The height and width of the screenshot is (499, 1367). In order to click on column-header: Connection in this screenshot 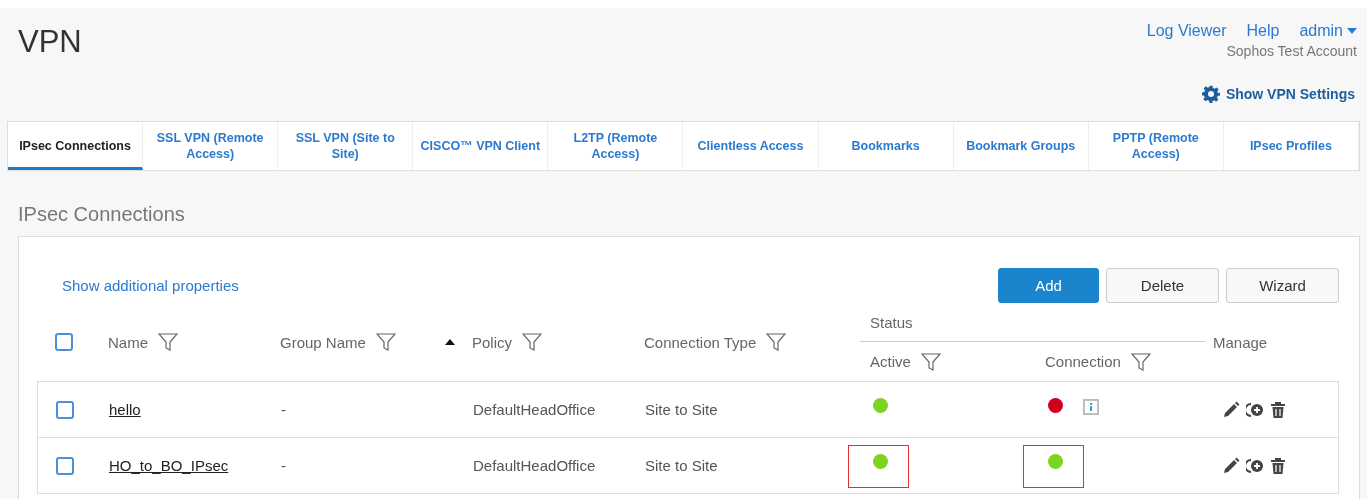, I will do `click(1083, 361)`.